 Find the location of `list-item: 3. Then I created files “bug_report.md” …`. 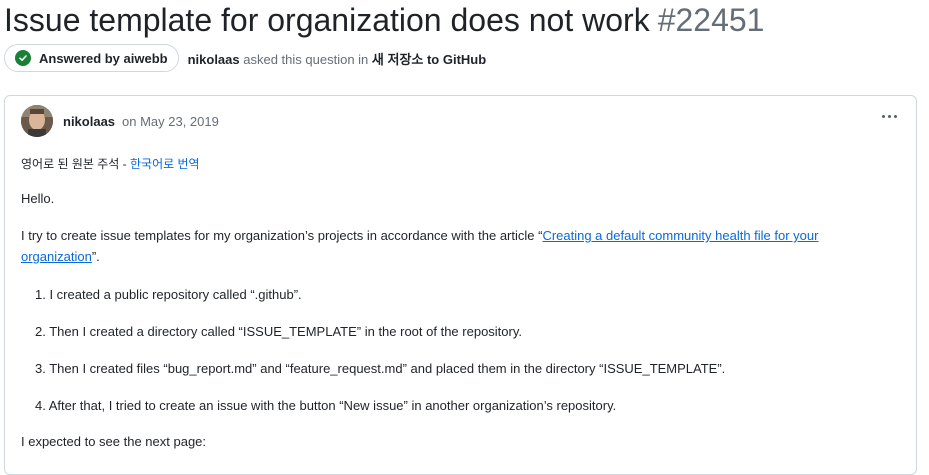

list-item: 3. Then I created files “bug_report.md” … is located at coordinates (380, 368).